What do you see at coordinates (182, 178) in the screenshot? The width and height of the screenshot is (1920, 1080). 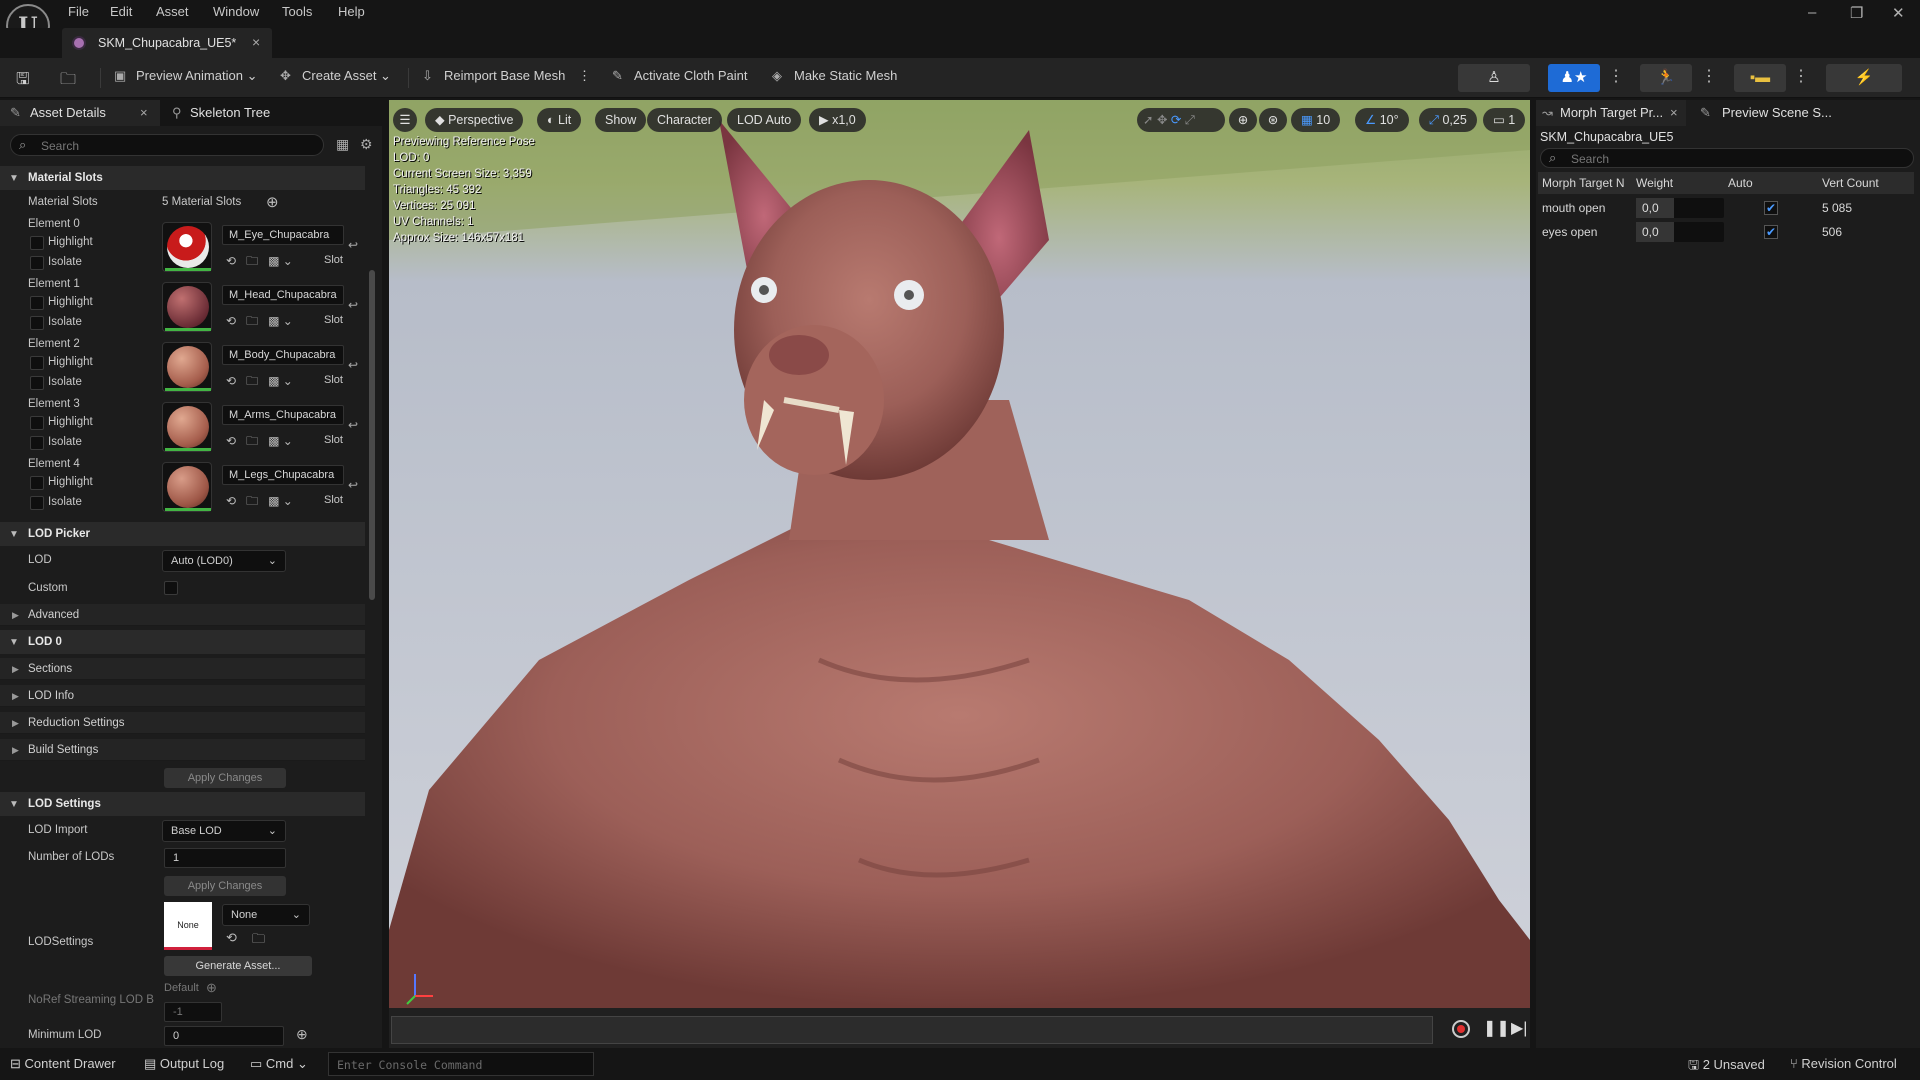 I see `material-slots-header: ▼ Material Slots` at bounding box center [182, 178].